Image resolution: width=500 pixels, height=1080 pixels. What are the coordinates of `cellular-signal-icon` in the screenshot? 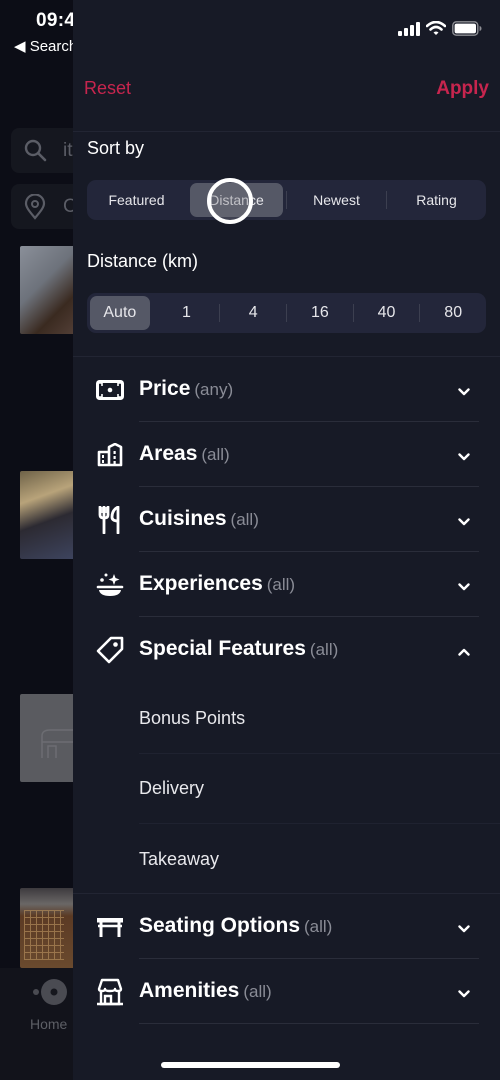 It's located at (409, 31).